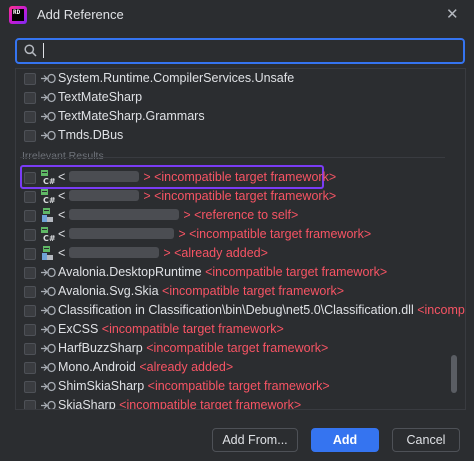 This screenshot has width=474, height=461. Describe the element at coordinates (232, 157) in the screenshot. I see `section-separator` at that location.